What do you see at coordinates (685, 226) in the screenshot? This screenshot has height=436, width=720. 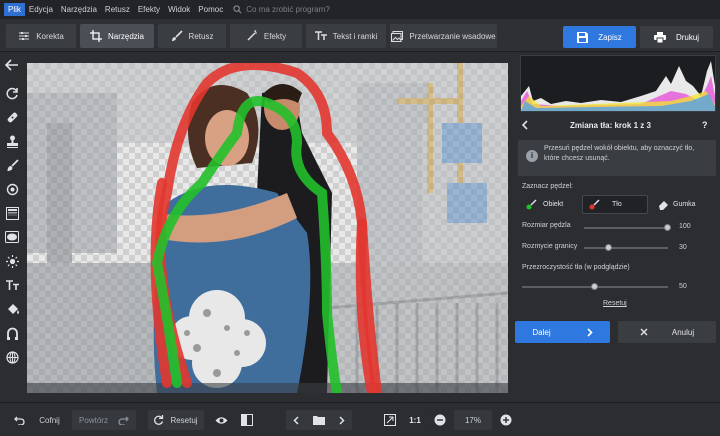 I see `brush-size-value: 100` at bounding box center [685, 226].